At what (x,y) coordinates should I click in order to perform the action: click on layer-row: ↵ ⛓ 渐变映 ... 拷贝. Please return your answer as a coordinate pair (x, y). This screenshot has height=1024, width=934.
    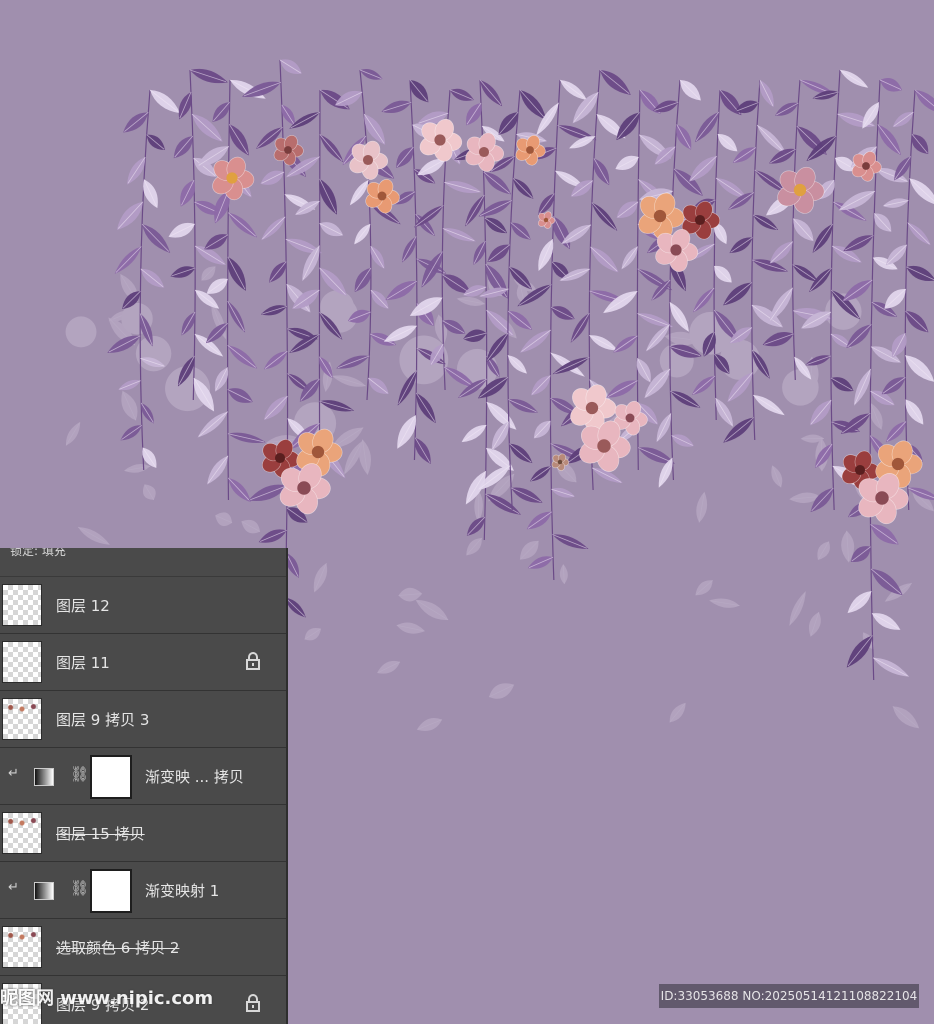
    Looking at the image, I should click on (143, 776).